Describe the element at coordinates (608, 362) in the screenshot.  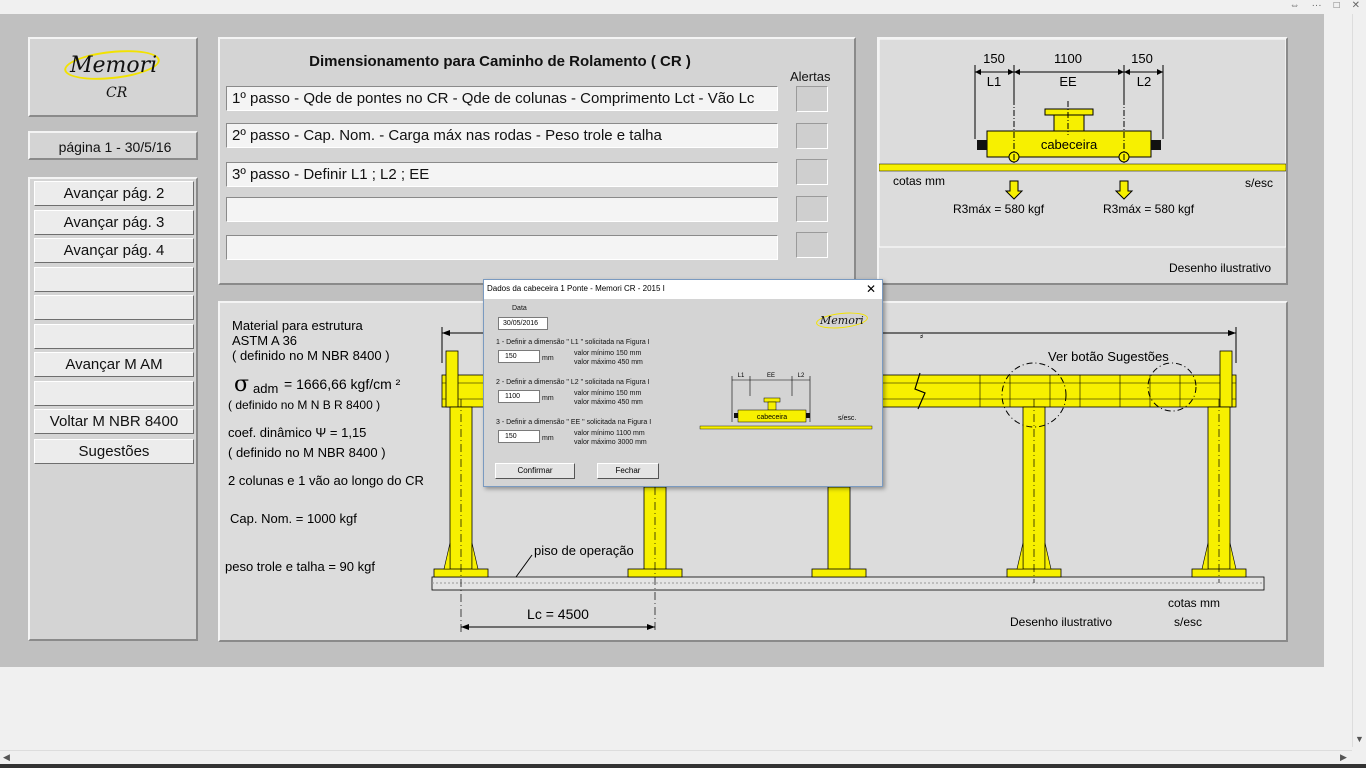
I see `field-1-max: valor máximo 450 mm` at that location.